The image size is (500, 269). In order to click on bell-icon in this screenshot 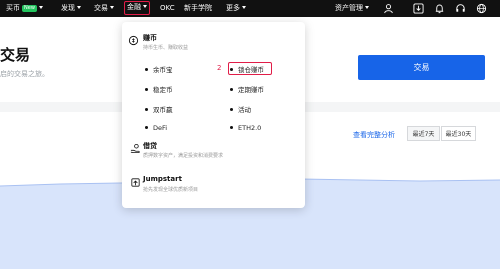, I will do `click(439, 8)`.